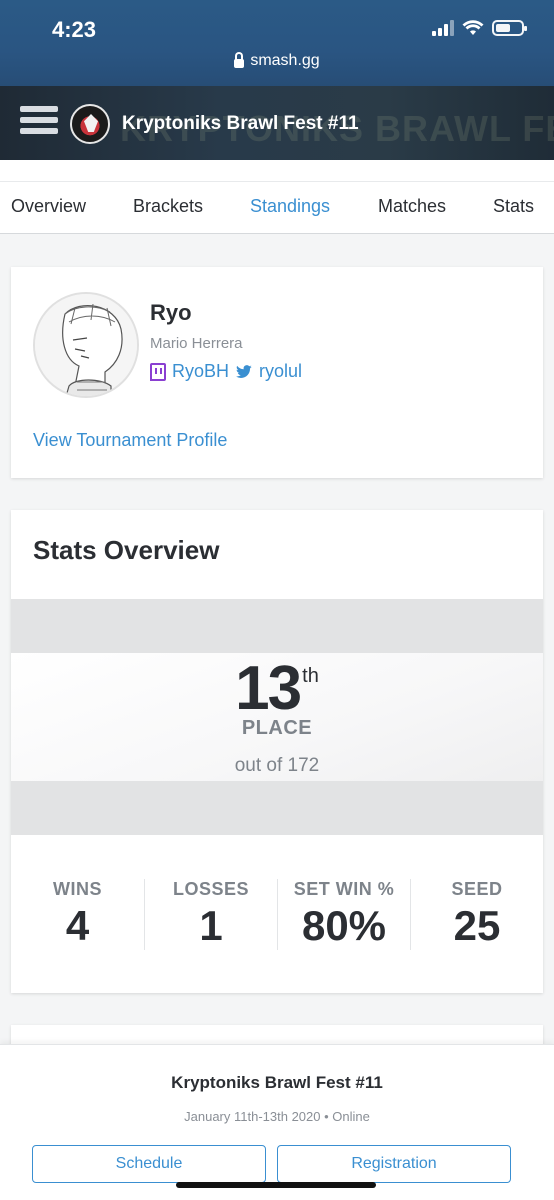 The height and width of the screenshot is (1200, 554). I want to click on placement-band-bottom, so click(277, 808).